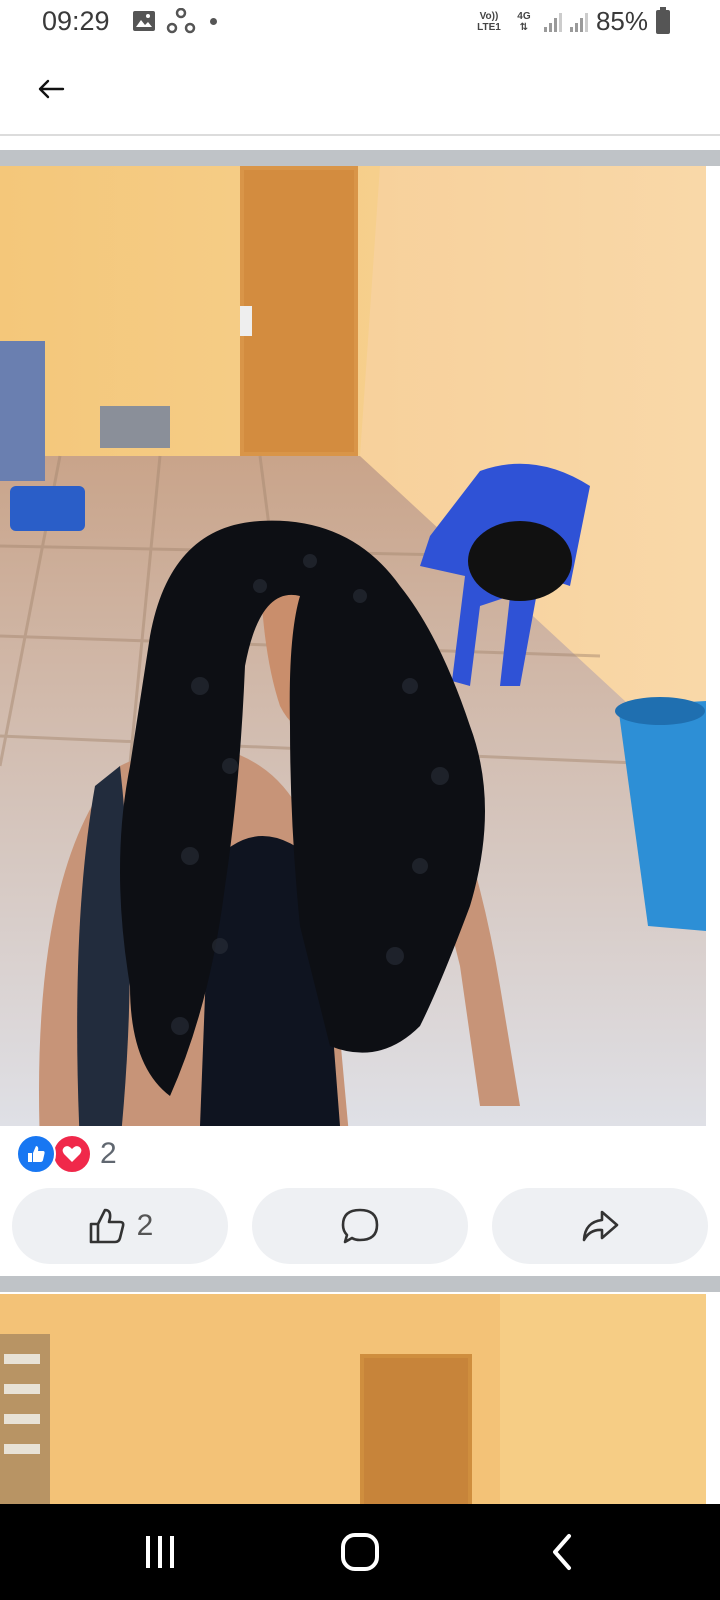 This screenshot has height=1600, width=720. What do you see at coordinates (663, 20) in the screenshot?
I see `battery-icon` at bounding box center [663, 20].